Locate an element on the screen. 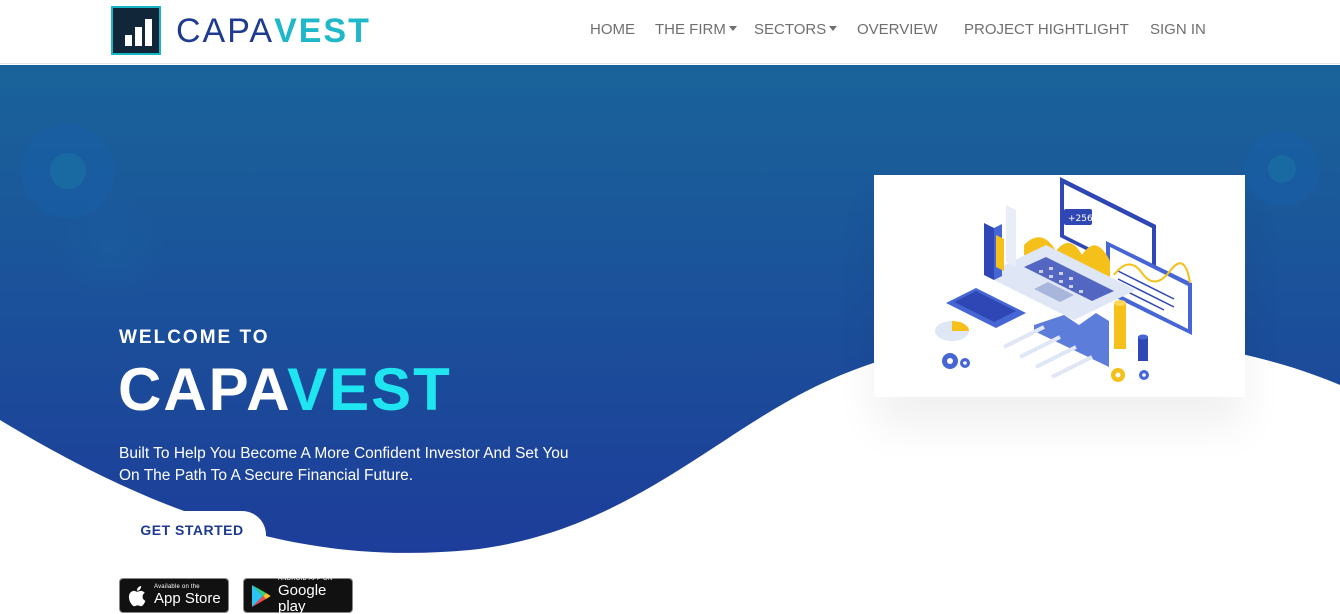  hero-welcome: WELCOME TO is located at coordinates (194, 337).